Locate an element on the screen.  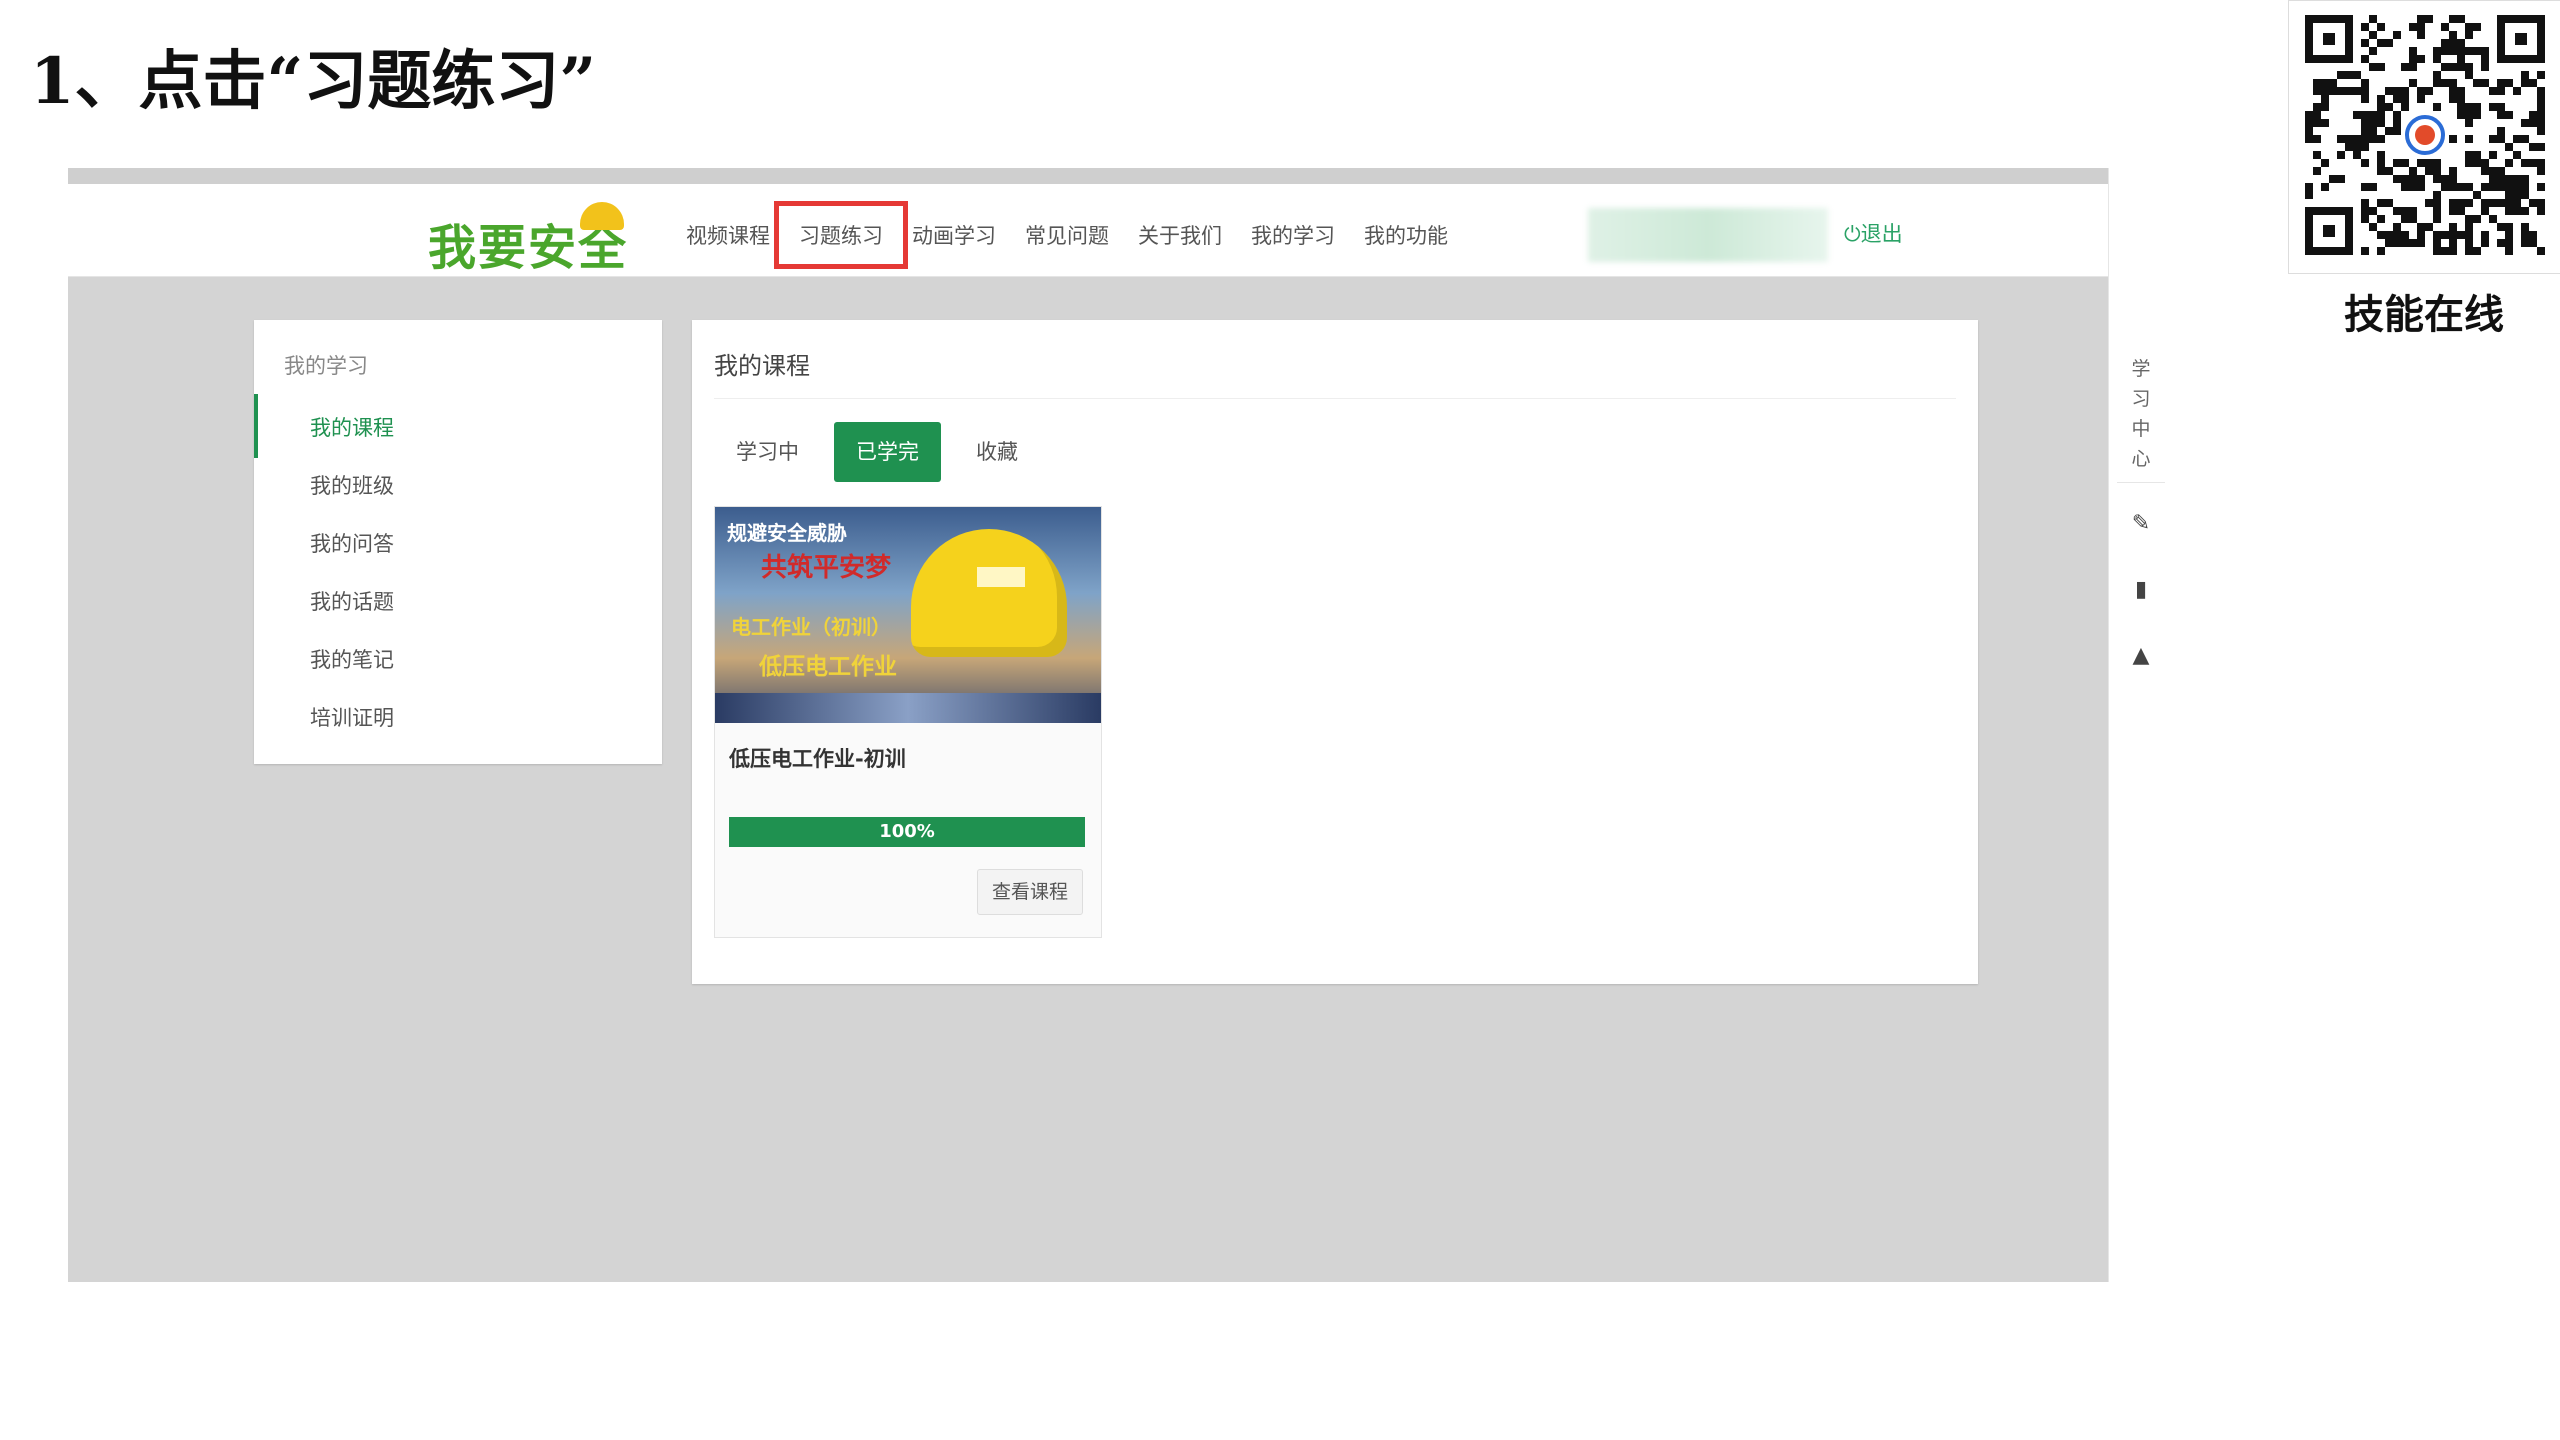
nav-exercises: 习题练习 is located at coordinates (841, 235).